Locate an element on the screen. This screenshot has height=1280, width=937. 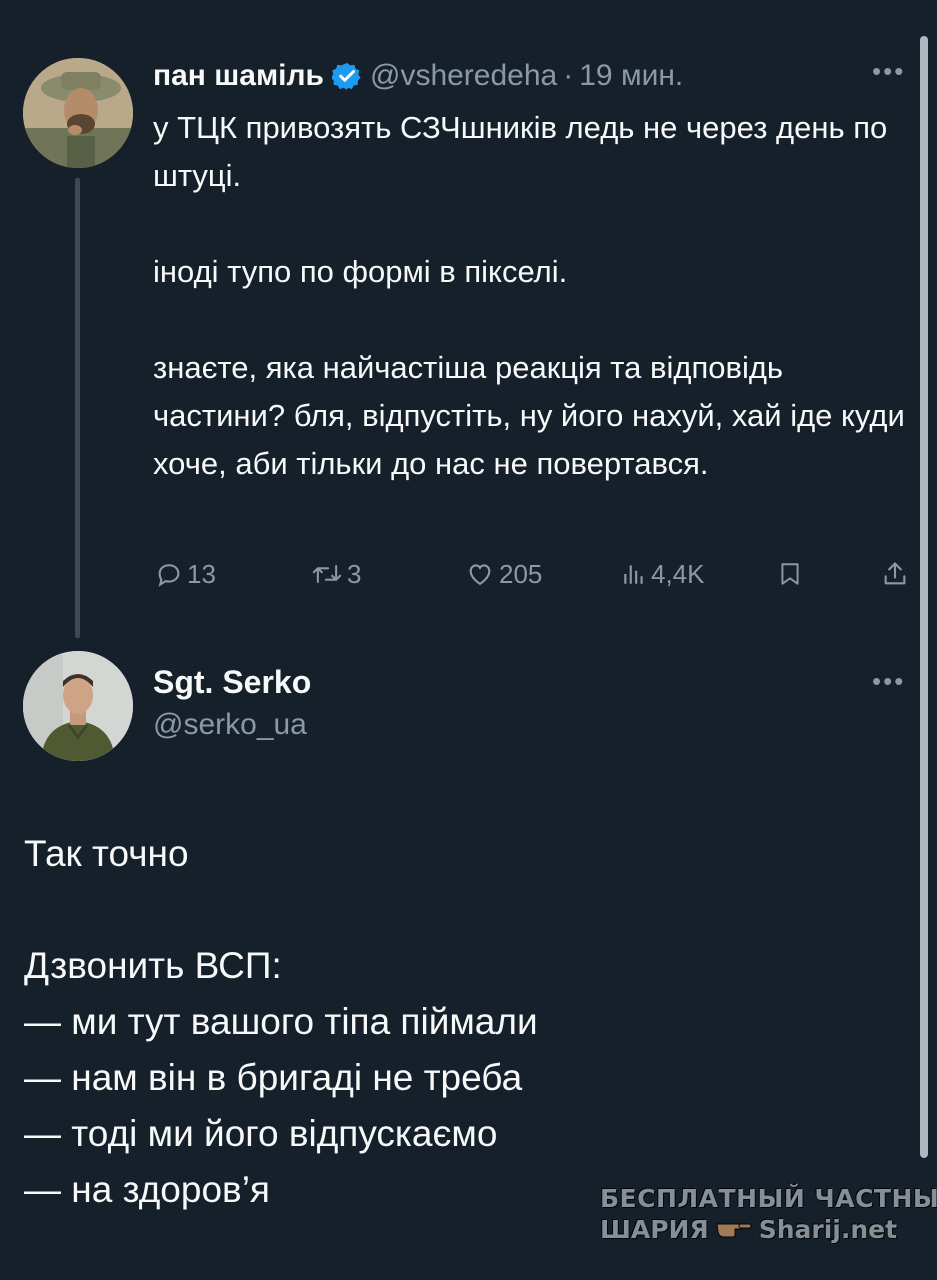
bookmark-button is located at coordinates (790, 574).